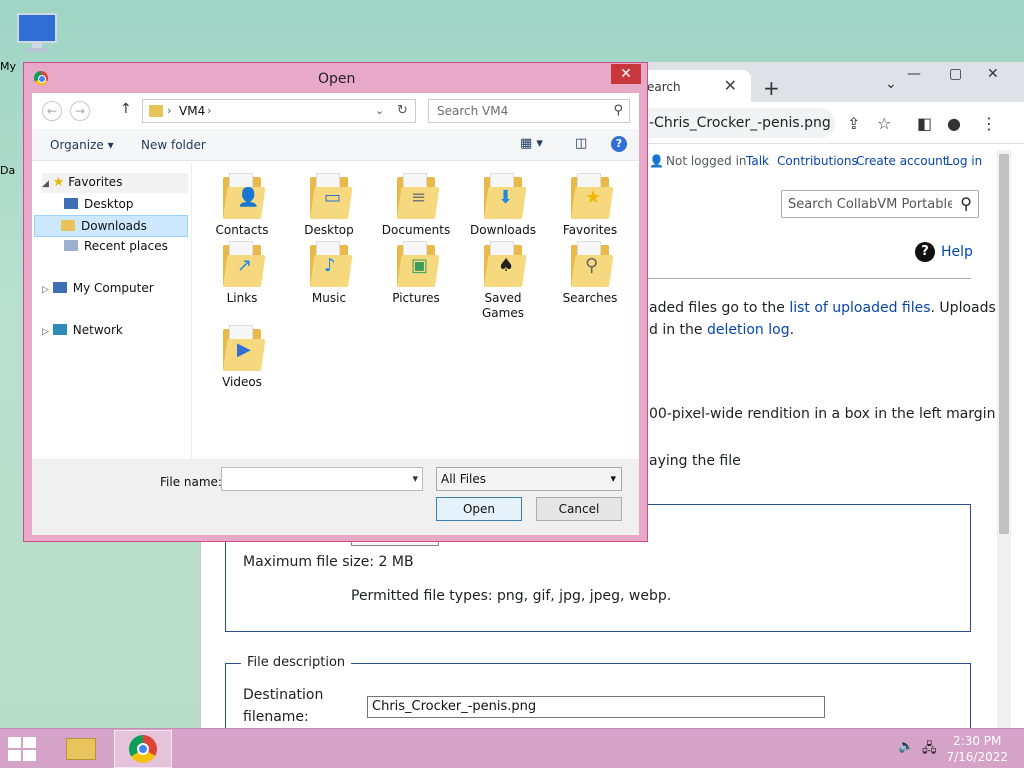 This screenshot has width=1024, height=768. I want to click on tree-label-favorites: Favorites, so click(95, 182).